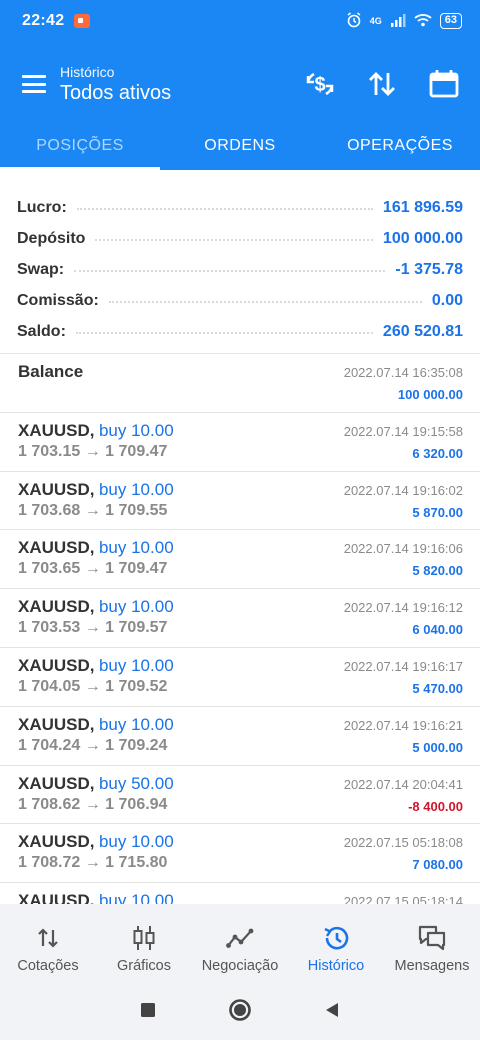 The image size is (480, 1040). I want to click on item-profit: 5 470.00, so click(437, 688).